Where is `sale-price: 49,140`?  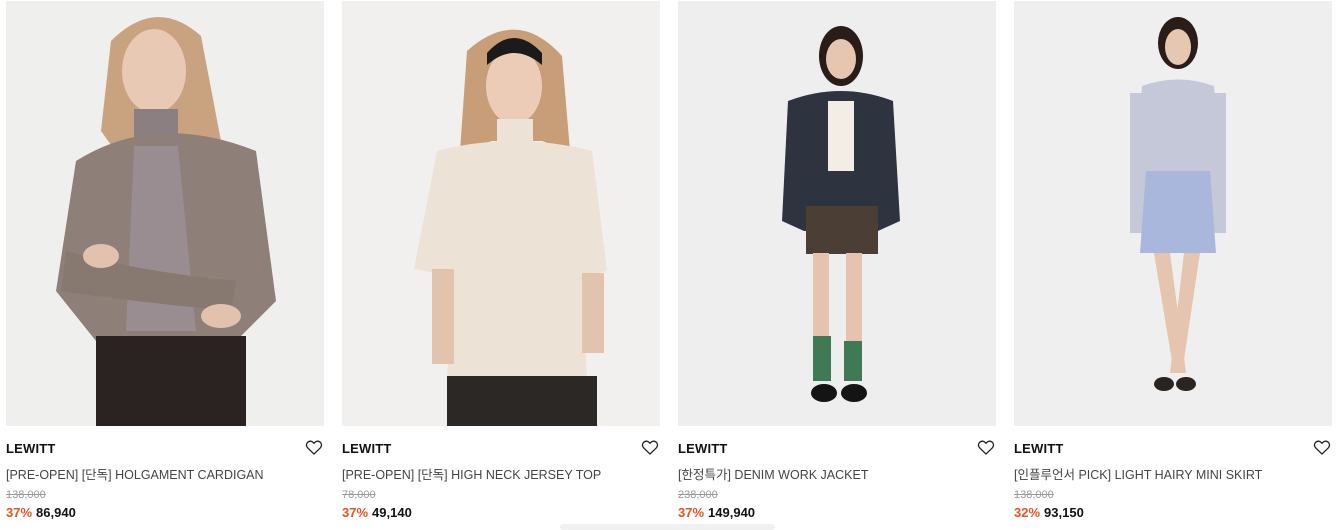
sale-price: 49,140 is located at coordinates (392, 512).